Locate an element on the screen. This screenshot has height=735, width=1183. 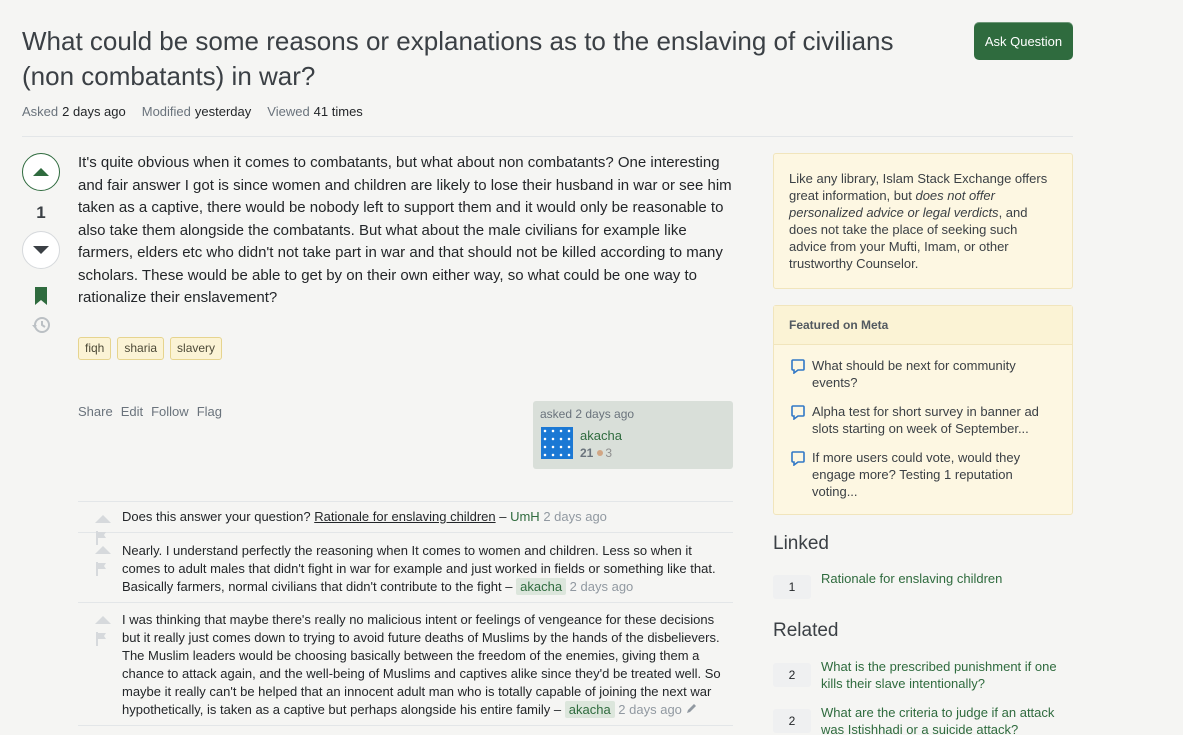
post-menu: Share Edit Follow Flag is located at coordinates (150, 411).